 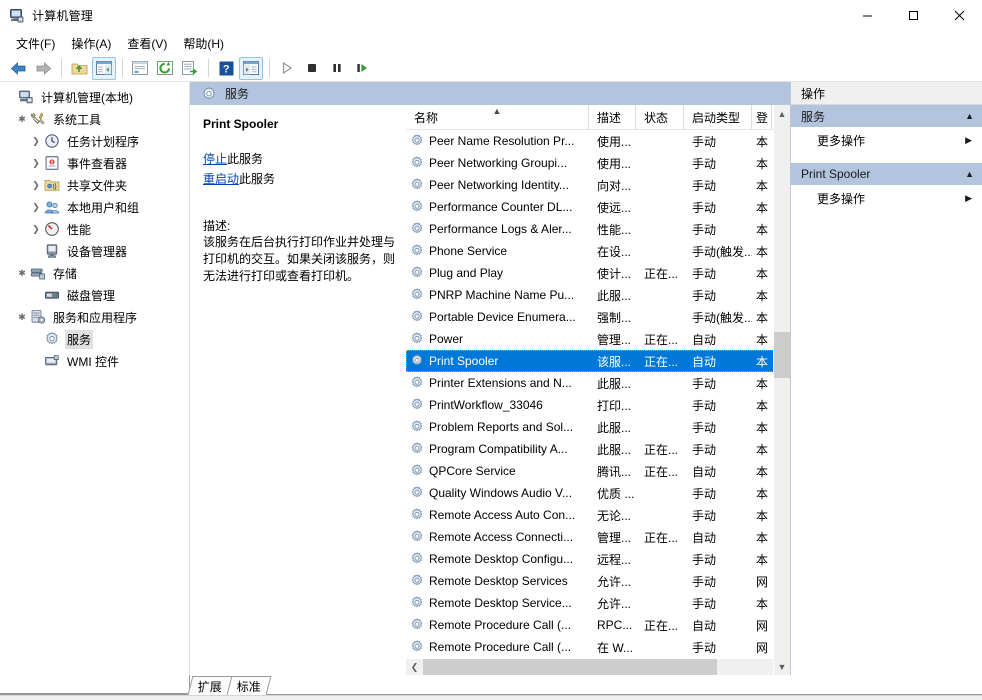 What do you see at coordinates (299, 159) in the screenshot?
I see `stop-service-link-row: 停止此服务` at bounding box center [299, 159].